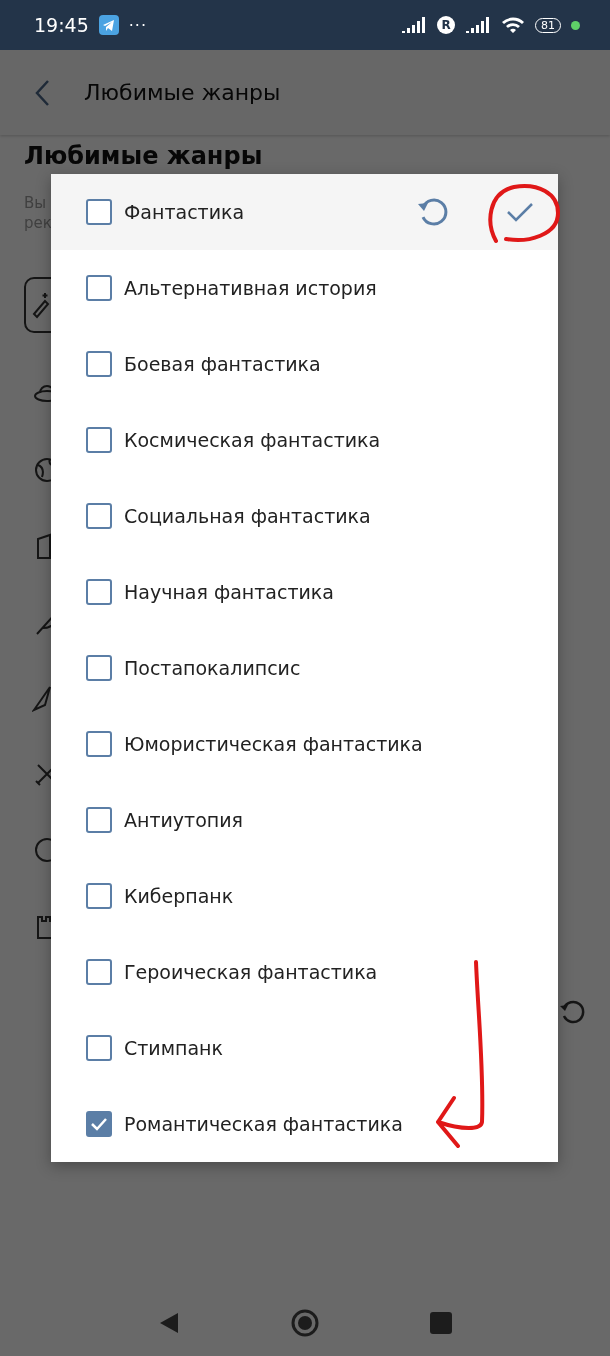 The height and width of the screenshot is (1356, 610). I want to click on genre-label: Героическая фантастика, so click(251, 972).